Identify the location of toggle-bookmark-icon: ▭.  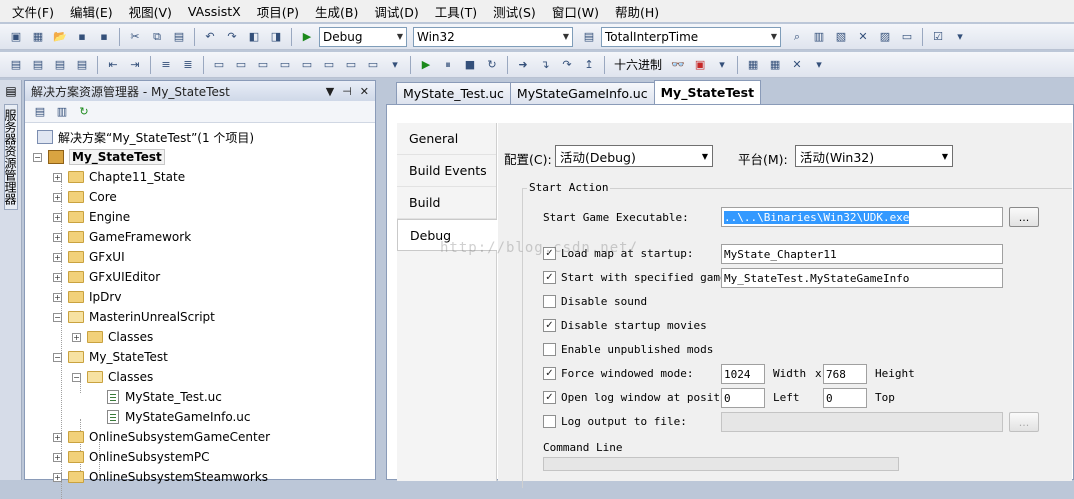
(219, 65).